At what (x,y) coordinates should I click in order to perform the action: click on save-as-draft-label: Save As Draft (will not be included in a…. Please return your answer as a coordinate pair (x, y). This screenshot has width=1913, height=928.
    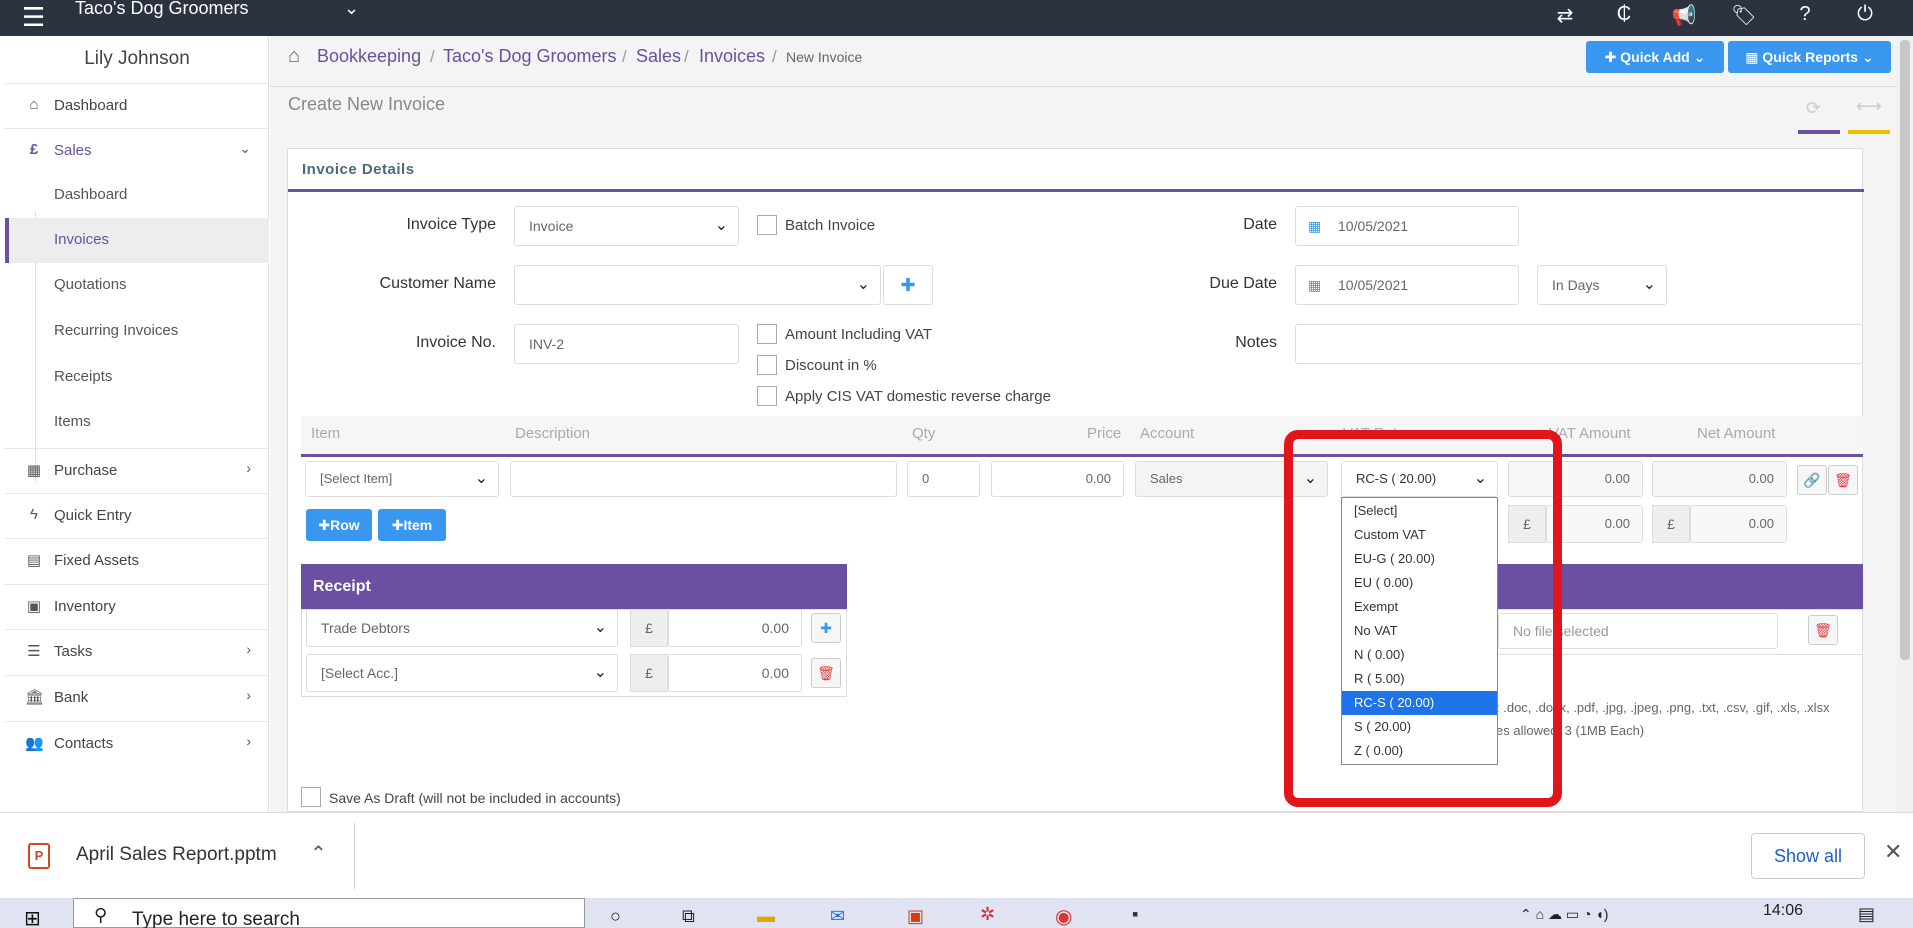
    Looking at the image, I should click on (475, 798).